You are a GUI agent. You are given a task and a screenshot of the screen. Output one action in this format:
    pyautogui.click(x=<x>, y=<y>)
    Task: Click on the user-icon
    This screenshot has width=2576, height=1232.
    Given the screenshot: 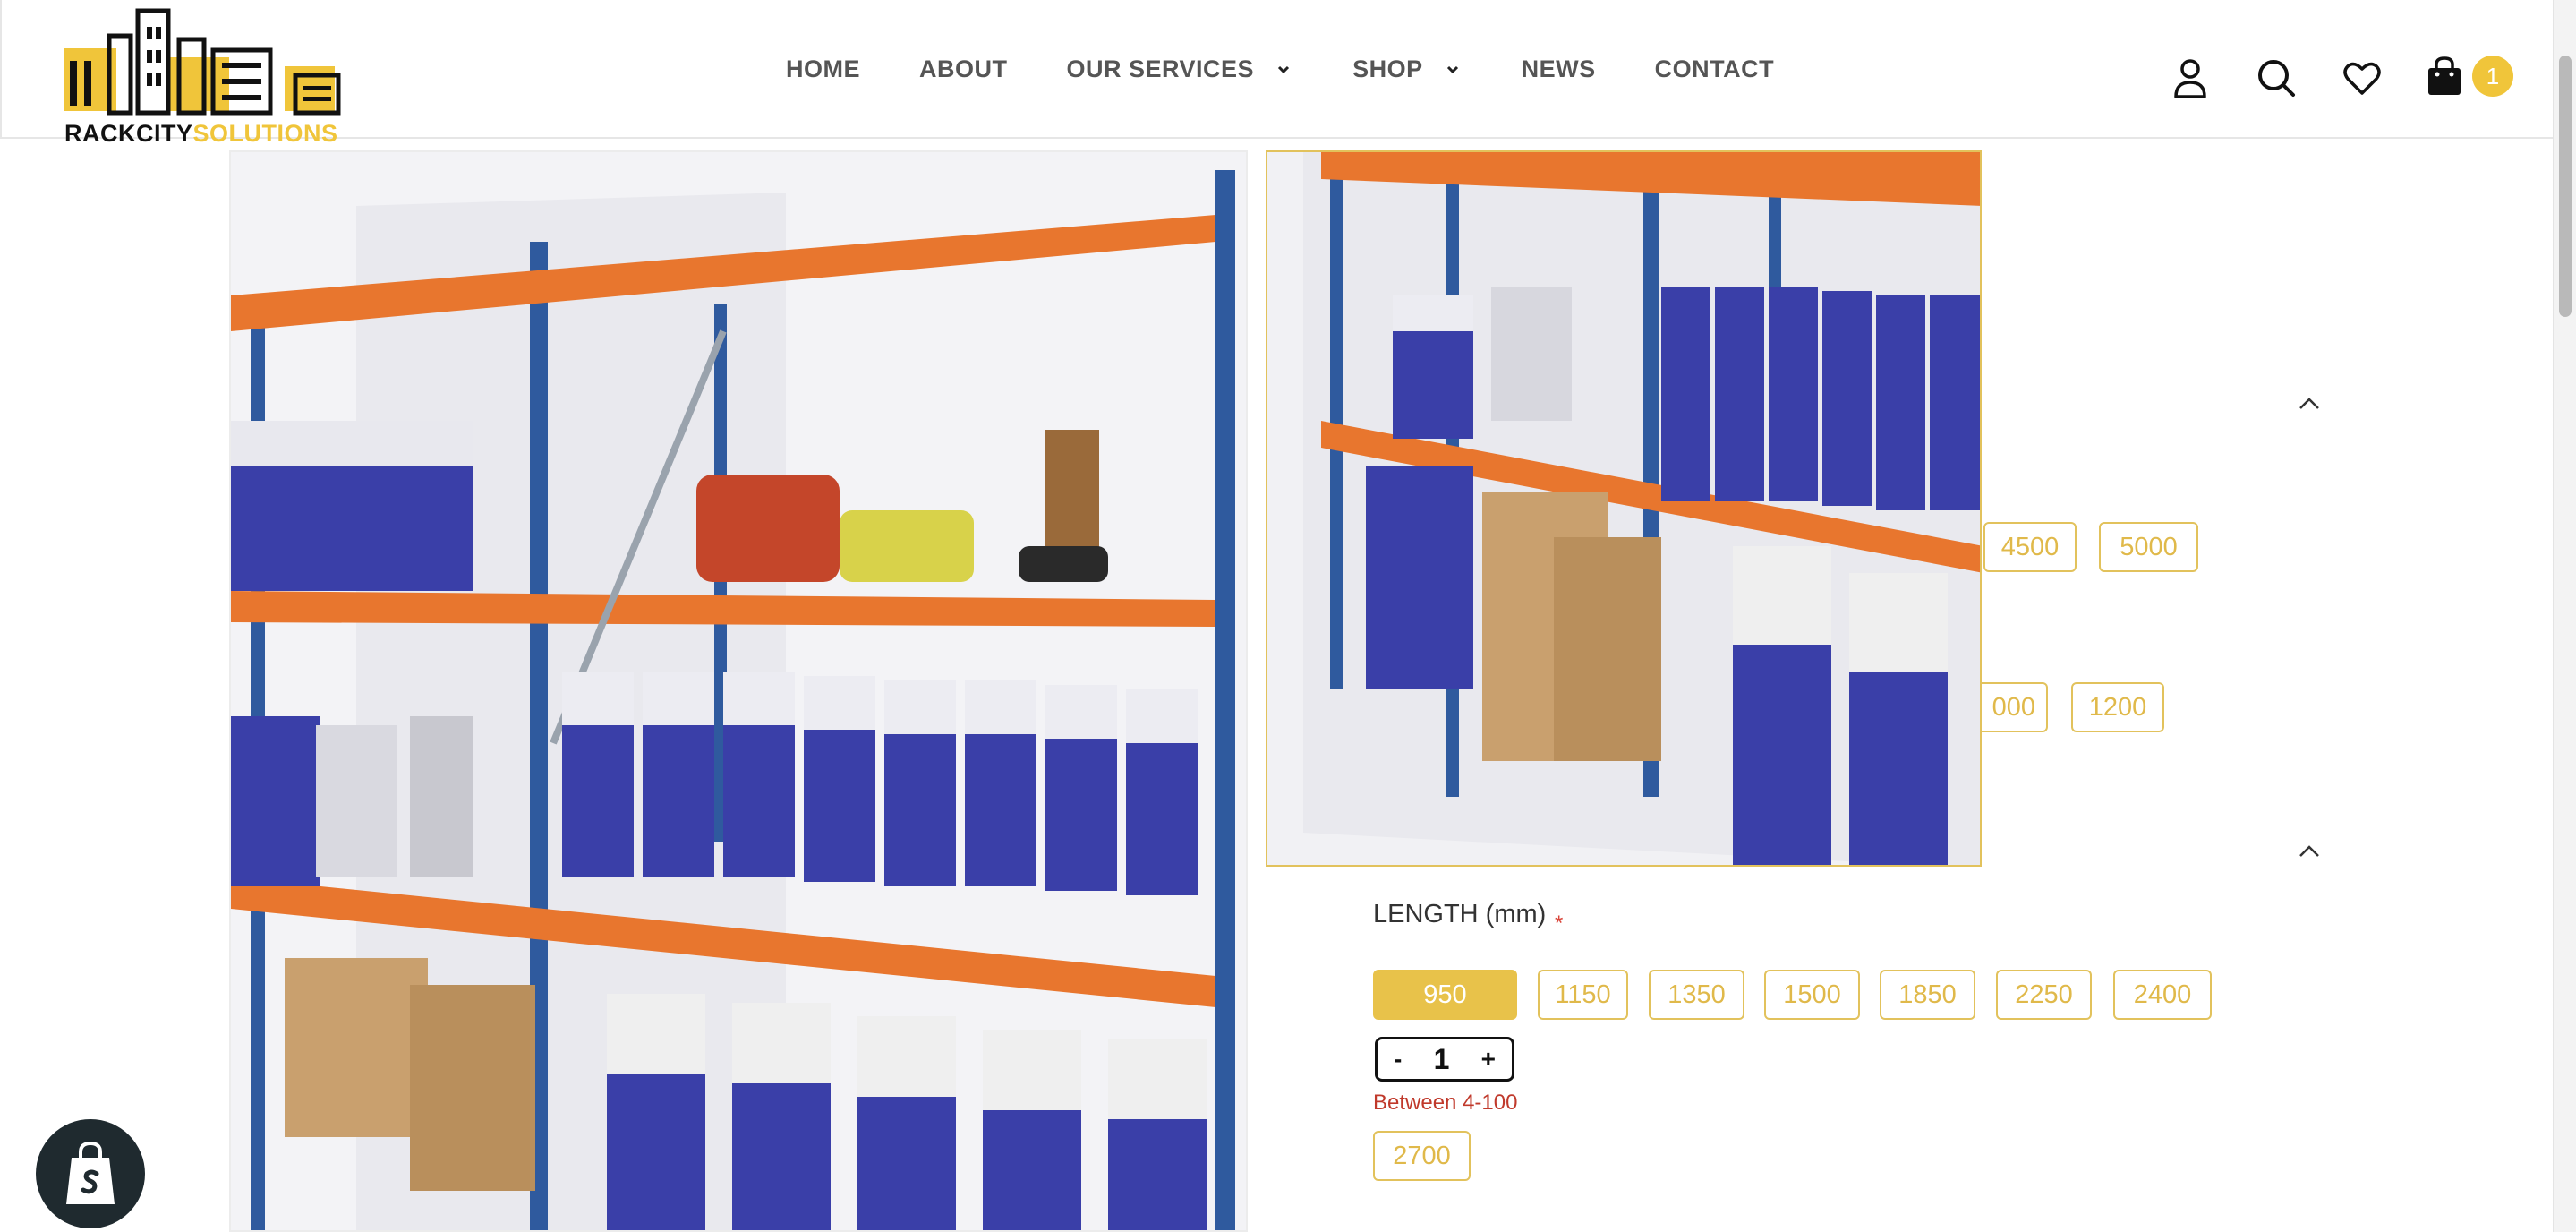 What is the action you would take?
    pyautogui.click(x=2190, y=78)
    